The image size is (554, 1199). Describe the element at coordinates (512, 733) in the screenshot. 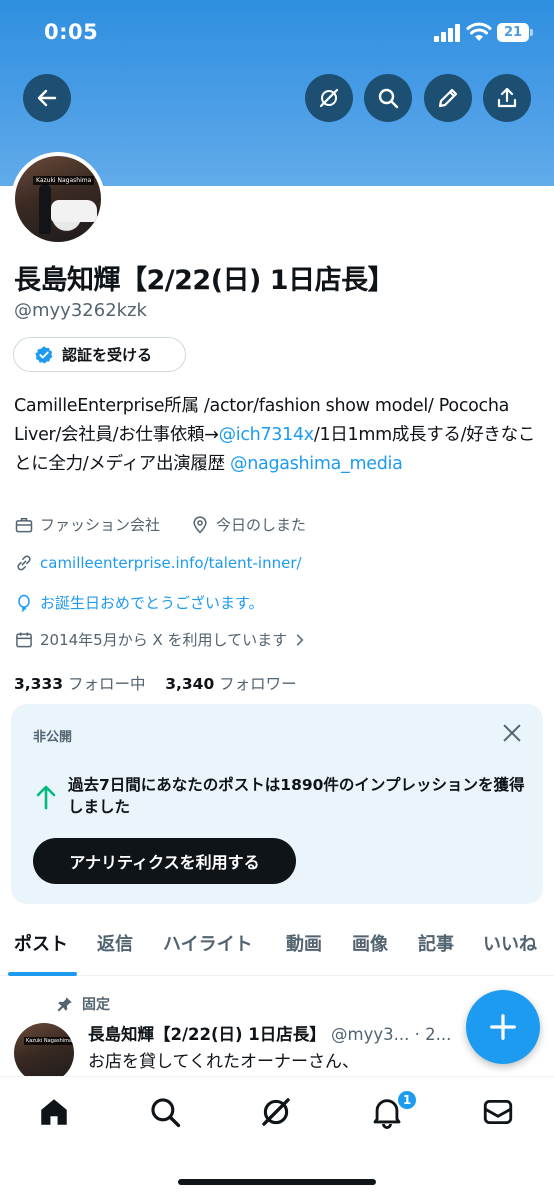

I see `close-icon` at that location.